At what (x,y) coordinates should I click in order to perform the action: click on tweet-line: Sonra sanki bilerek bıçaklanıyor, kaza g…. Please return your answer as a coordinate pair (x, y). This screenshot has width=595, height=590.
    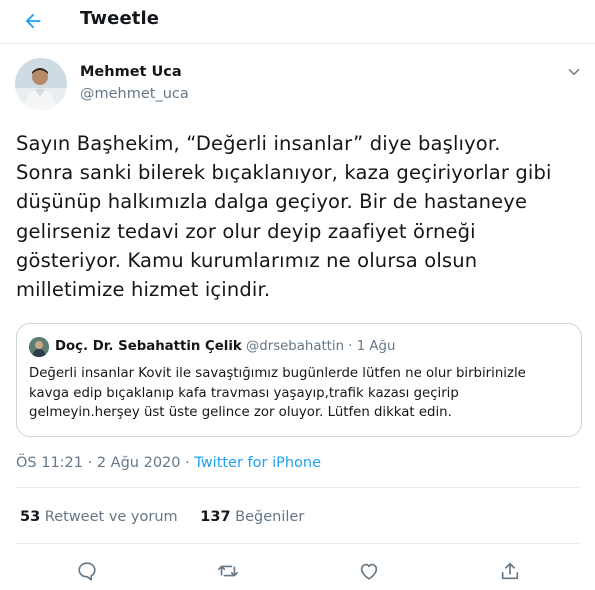
    Looking at the image, I should click on (284, 173).